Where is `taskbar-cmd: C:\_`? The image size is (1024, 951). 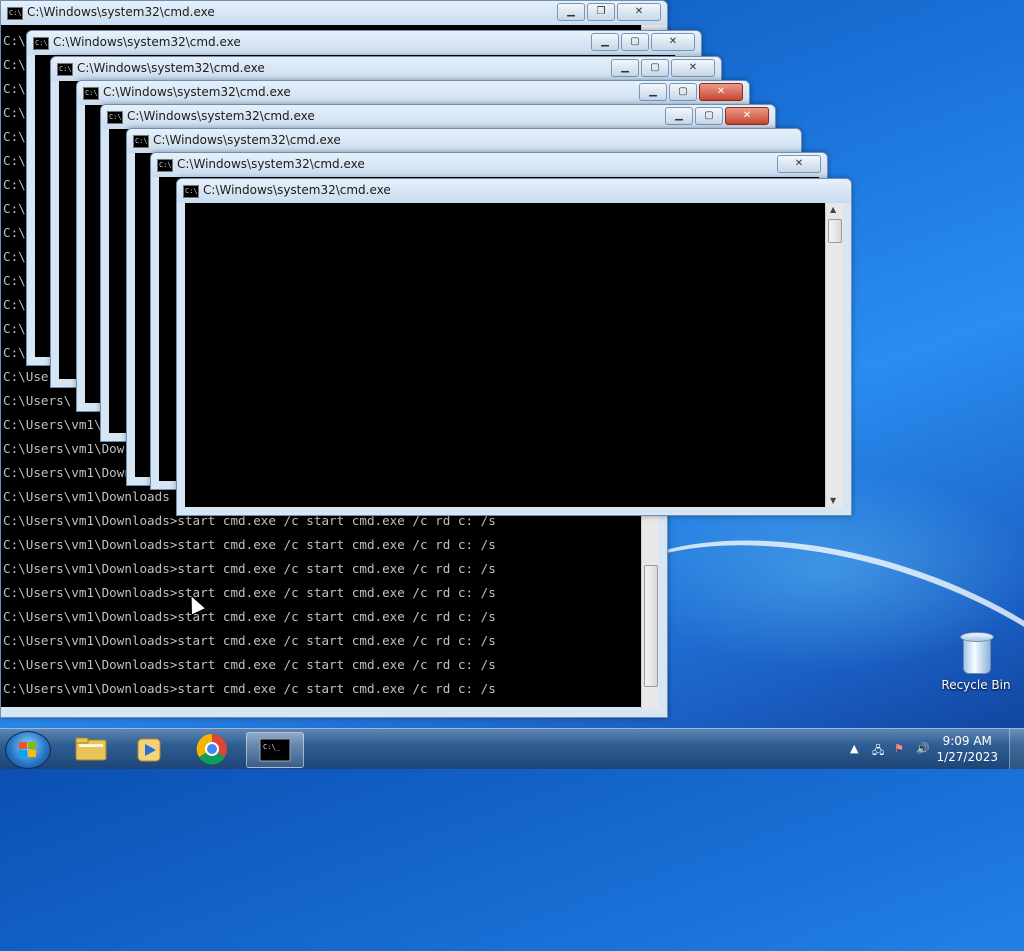
taskbar-cmd: C:\_ is located at coordinates (275, 750).